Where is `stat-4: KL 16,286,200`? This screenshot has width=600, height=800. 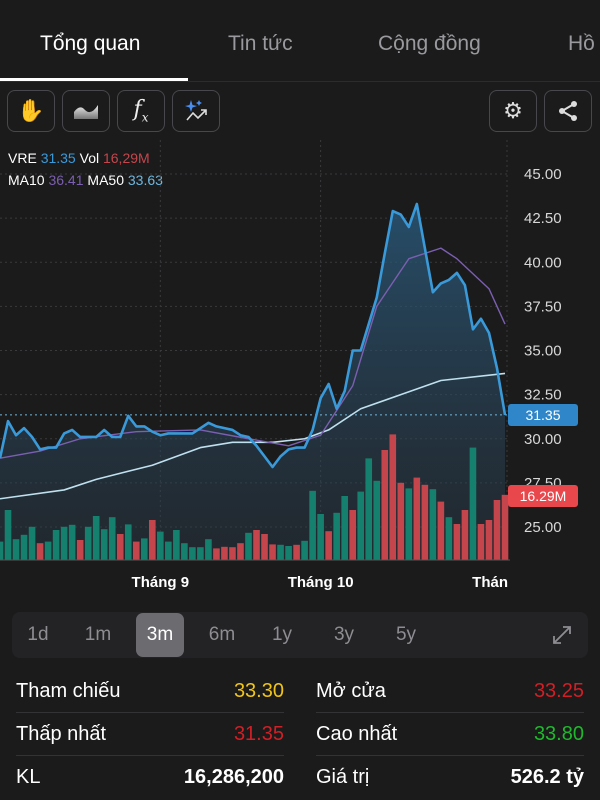 stat-4: KL 16,286,200 is located at coordinates (150, 777).